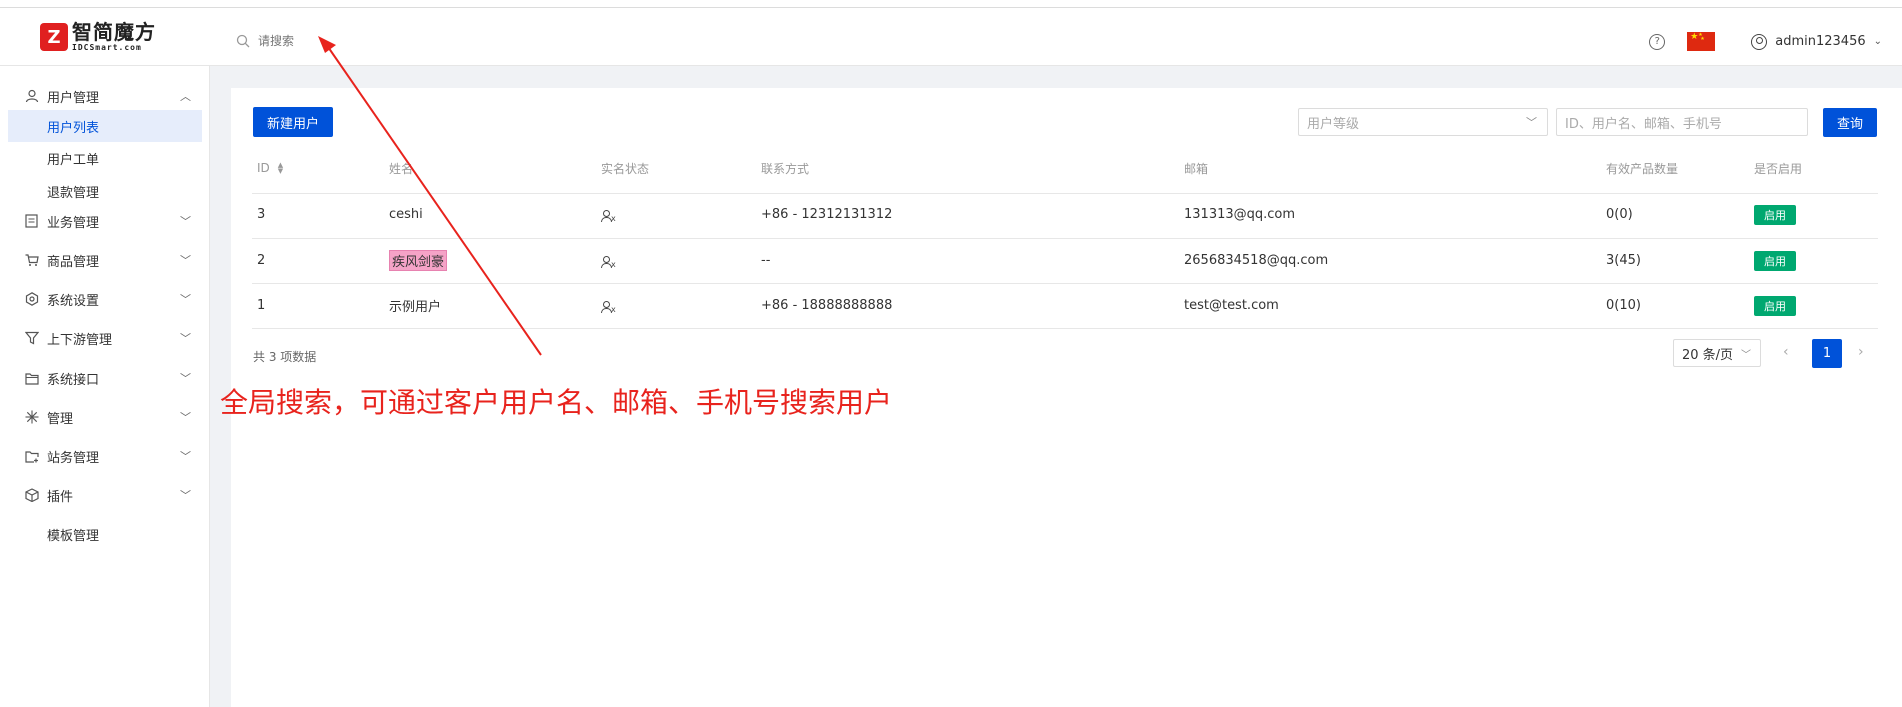 Image resolution: width=1902 pixels, height=707 pixels. What do you see at coordinates (1423, 122) in the screenshot?
I see `user-level-select: 用户等级 ﹀` at bounding box center [1423, 122].